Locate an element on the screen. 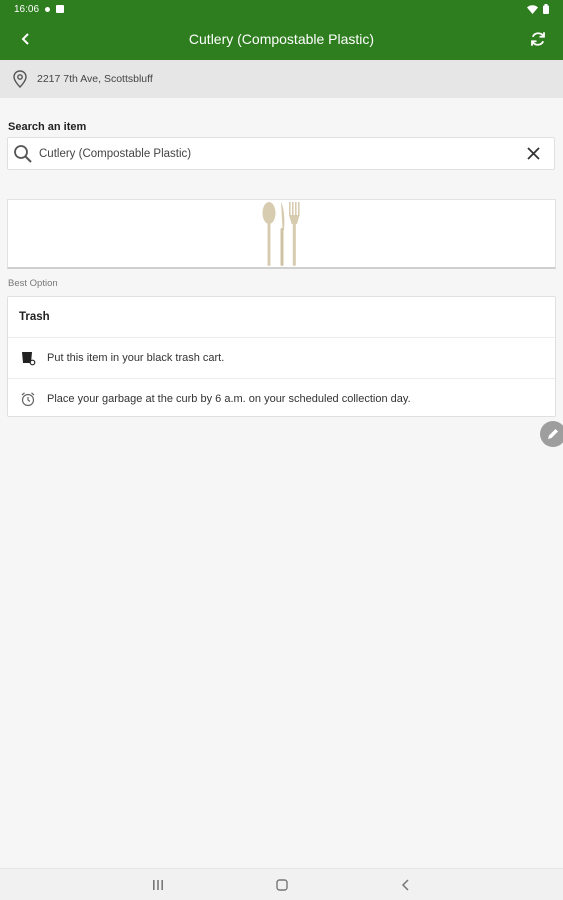  search-bar is located at coordinates (281, 153).